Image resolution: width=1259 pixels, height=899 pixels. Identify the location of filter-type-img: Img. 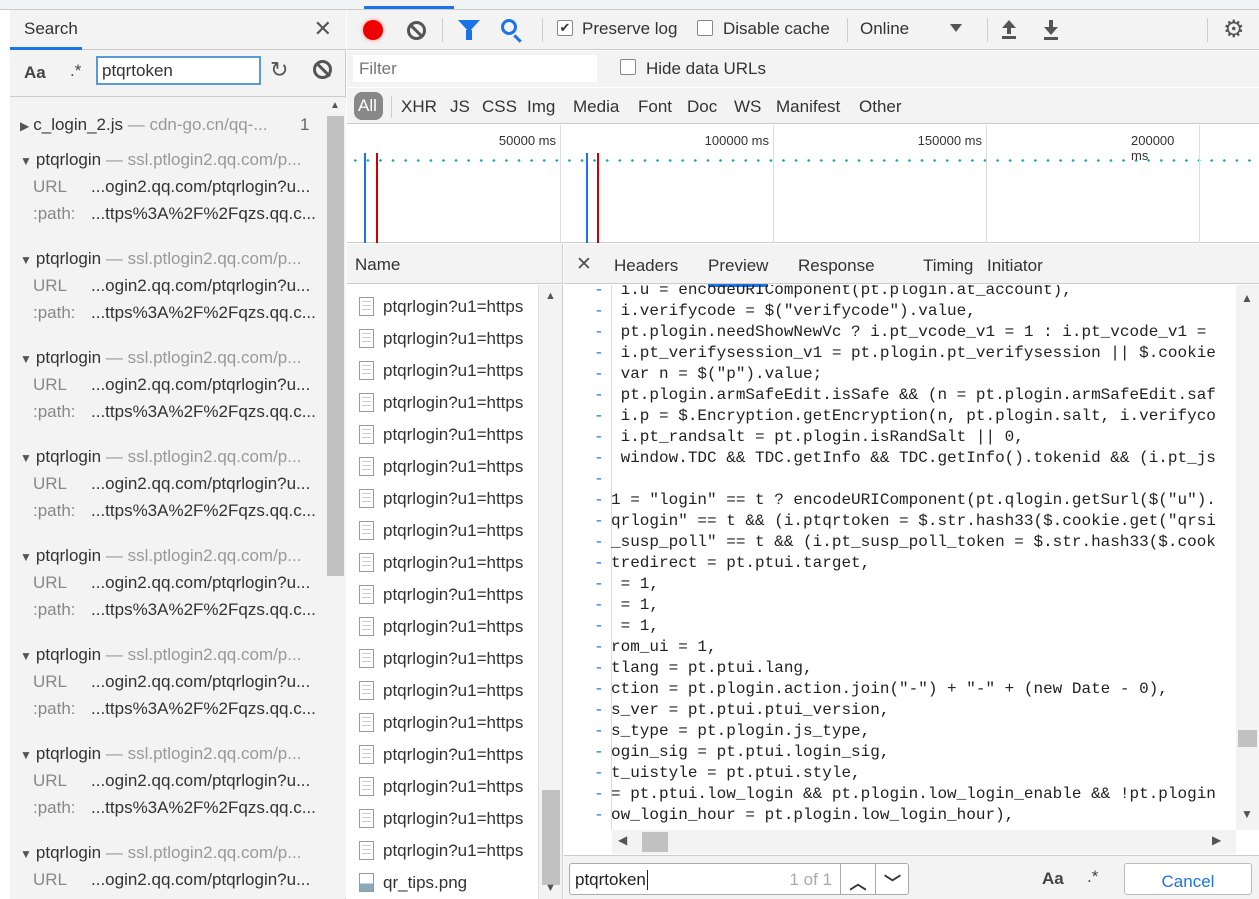
(541, 107).